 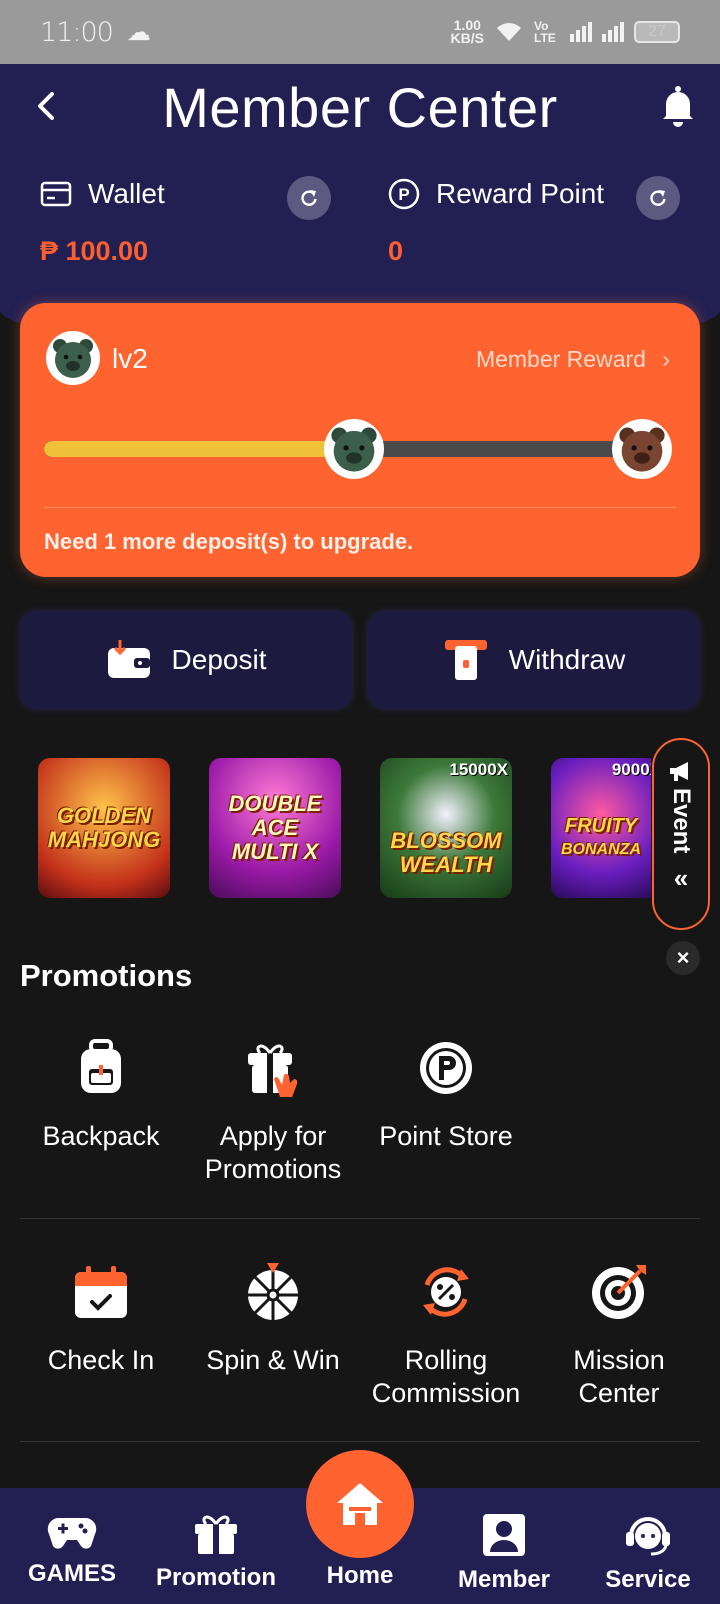 I want to click on back-arrow-icon, so click(x=48, y=106).